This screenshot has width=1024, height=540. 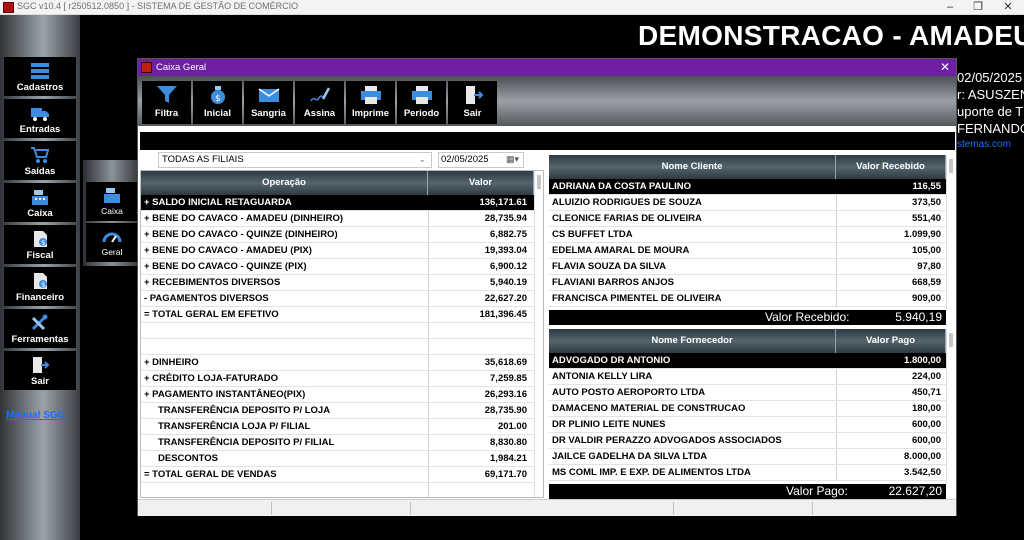 What do you see at coordinates (747, 377) in the screenshot?
I see `table-row: ANTONIA KELLY LIRA 224,00` at bounding box center [747, 377].